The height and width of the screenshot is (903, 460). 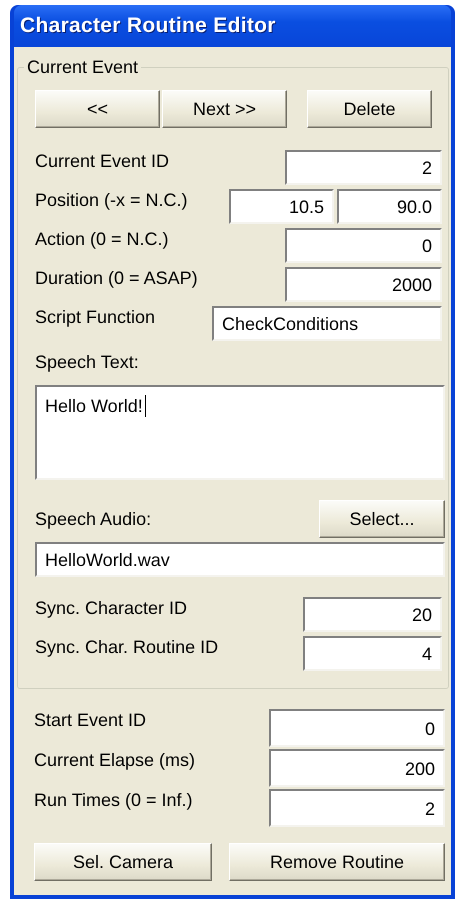 What do you see at coordinates (102, 239) in the screenshot?
I see `field-label: Action (0 = N.C.)` at bounding box center [102, 239].